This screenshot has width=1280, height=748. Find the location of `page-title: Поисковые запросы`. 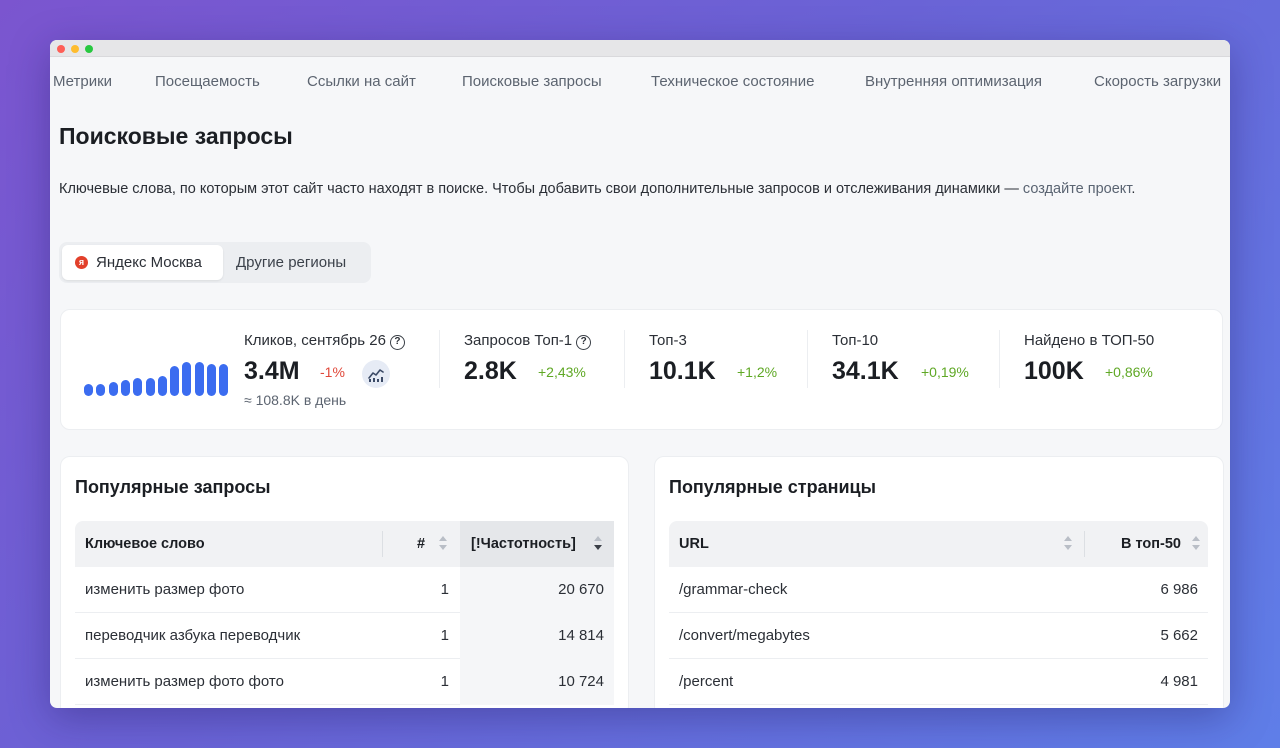

page-title: Поисковые запросы is located at coordinates (176, 136).